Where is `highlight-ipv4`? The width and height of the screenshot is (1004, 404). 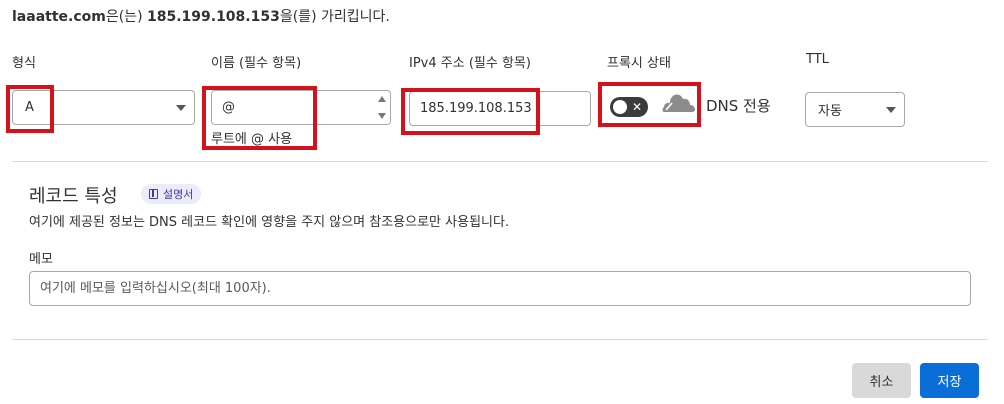 highlight-ipv4 is located at coordinates (470, 111).